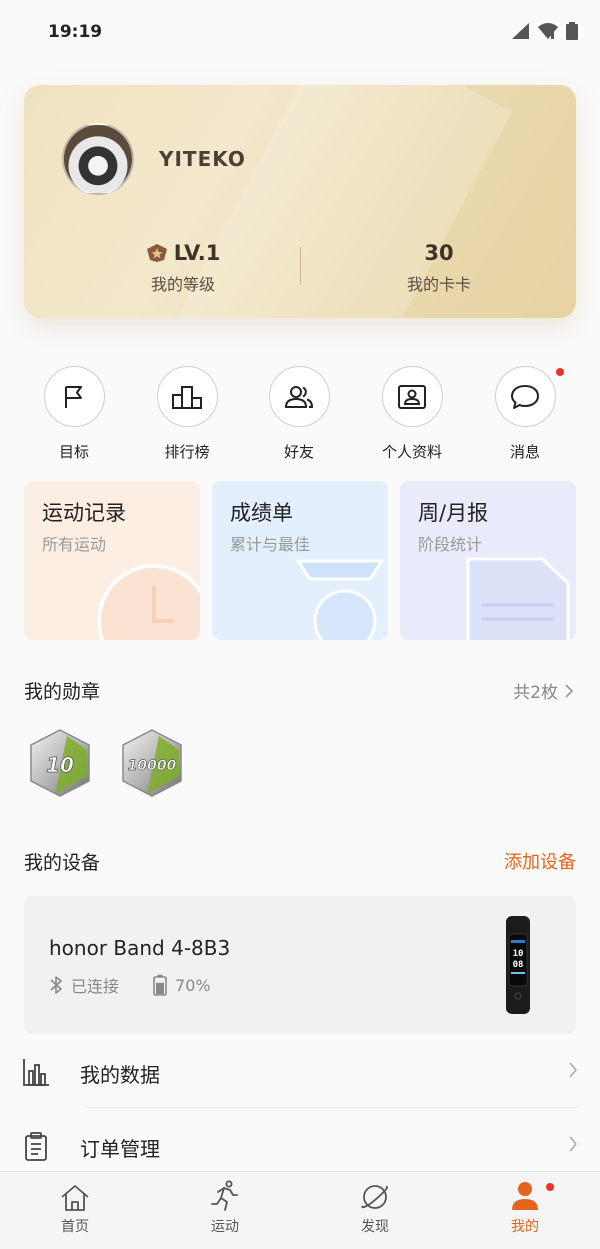 This screenshot has width=600, height=1249. I want to click on kaka-value: 30, so click(439, 253).